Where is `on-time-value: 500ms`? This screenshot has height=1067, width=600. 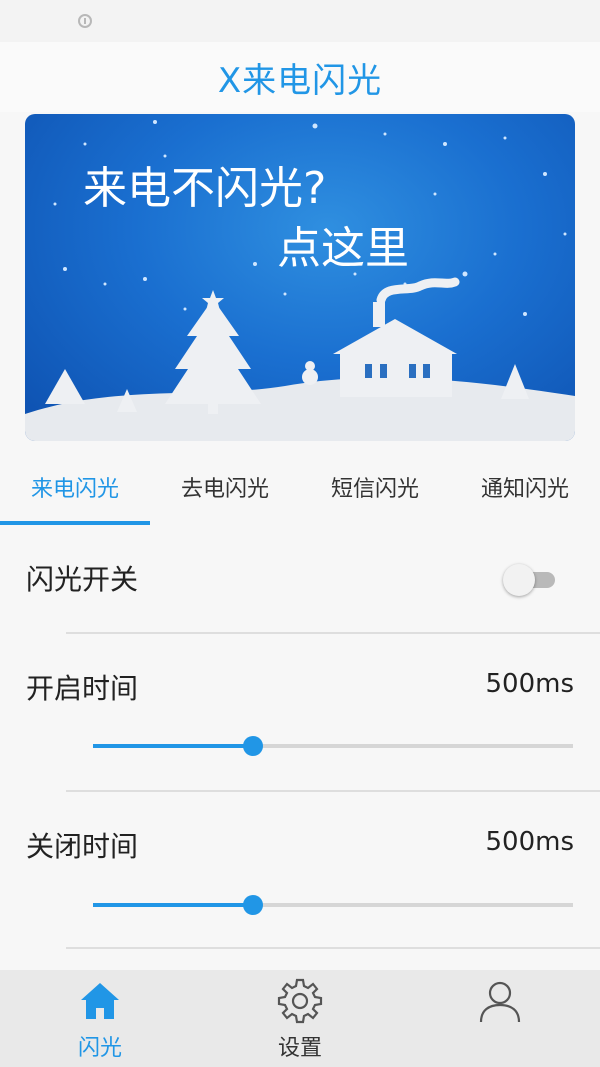
on-time-value: 500ms is located at coordinates (530, 684).